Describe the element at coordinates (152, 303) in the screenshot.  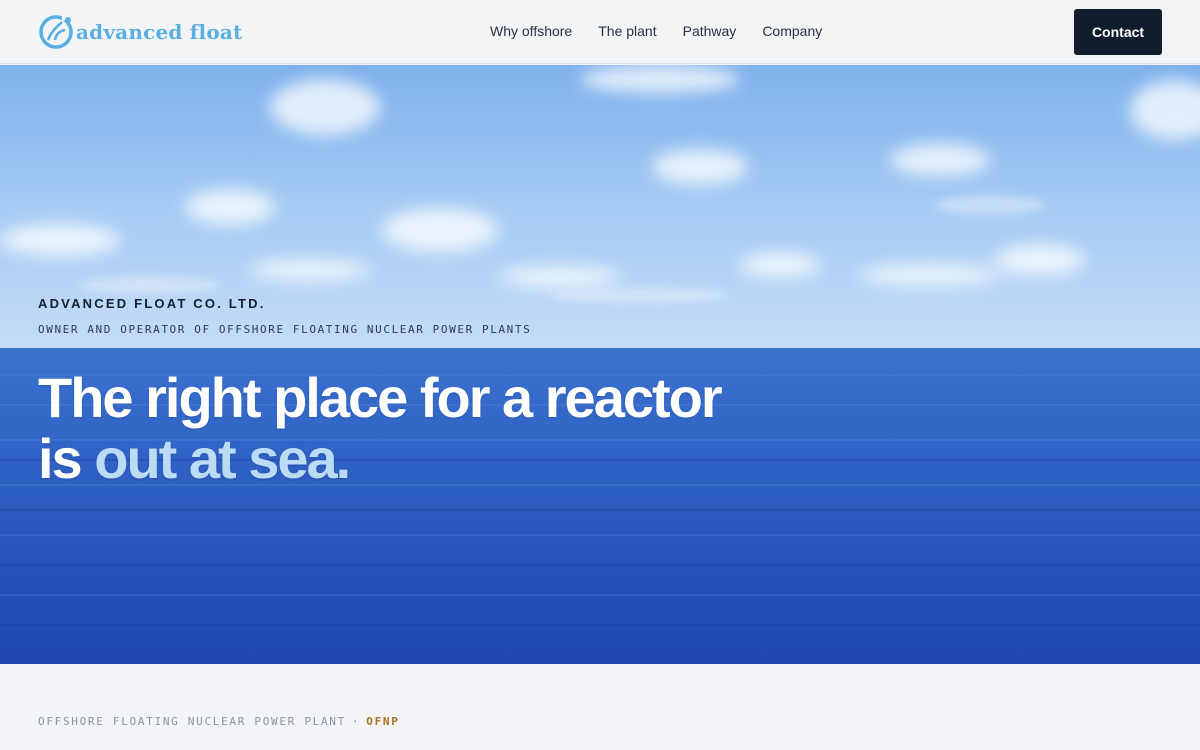
I see `company-eyebrow: ADVANCED FLOAT CO. LTD.` at that location.